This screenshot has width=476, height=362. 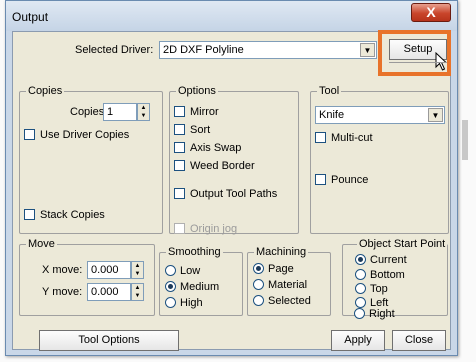 I want to click on smoothing-high-radio: High, so click(x=184, y=303).